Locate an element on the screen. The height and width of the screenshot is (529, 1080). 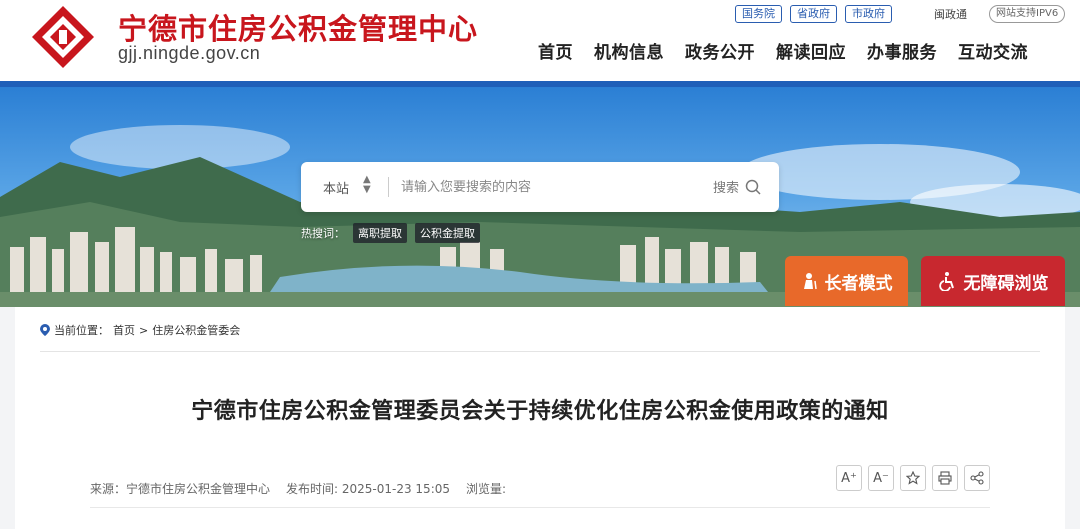
search-input is located at coordinates (546, 187).